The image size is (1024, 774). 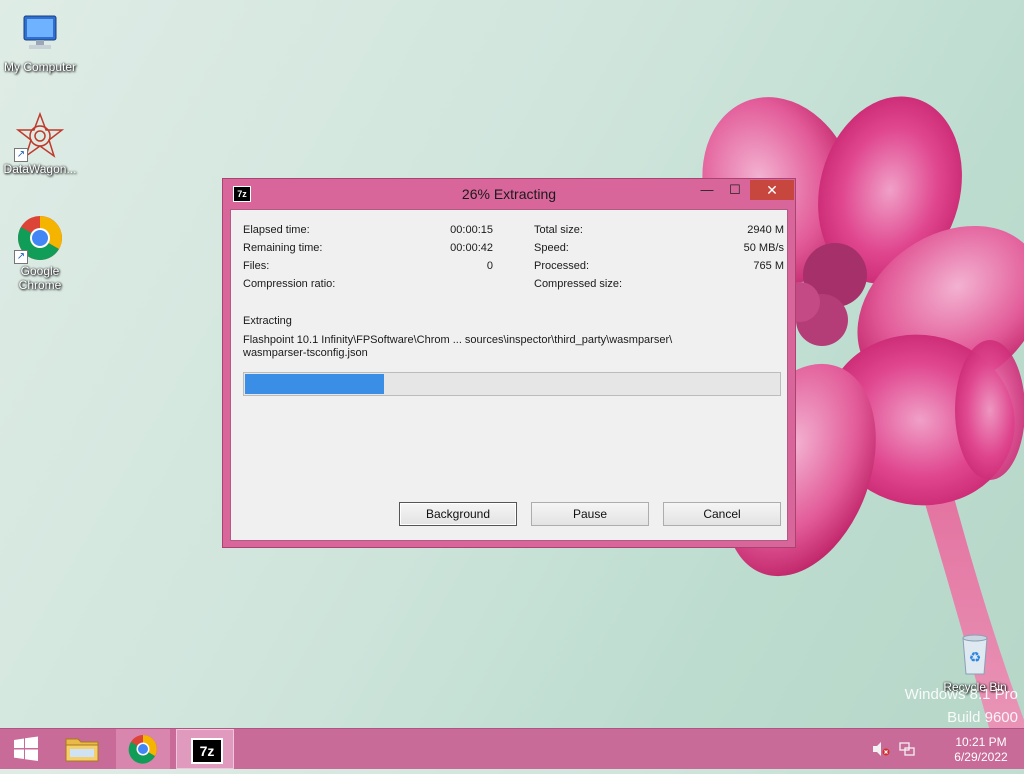 What do you see at coordinates (40, 34) in the screenshot?
I see `computer-icon` at bounding box center [40, 34].